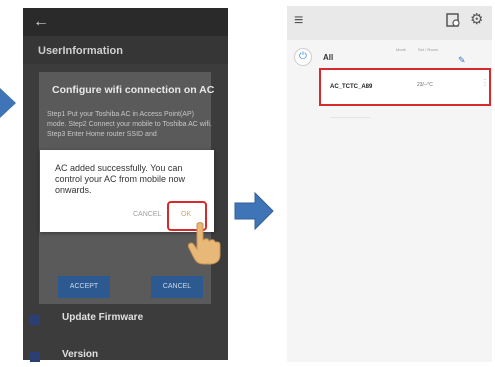 The width and height of the screenshot is (495, 367). Describe the element at coordinates (147, 214) in the screenshot. I see `success-cancel-button: CANCEL` at that location.